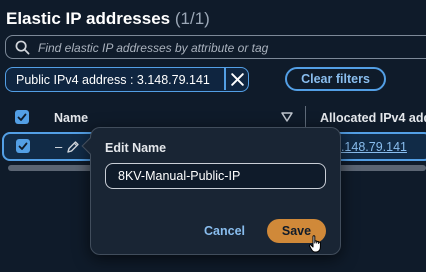 The width and height of the screenshot is (426, 272). I want to click on hand-cursor-icon, so click(314, 244).